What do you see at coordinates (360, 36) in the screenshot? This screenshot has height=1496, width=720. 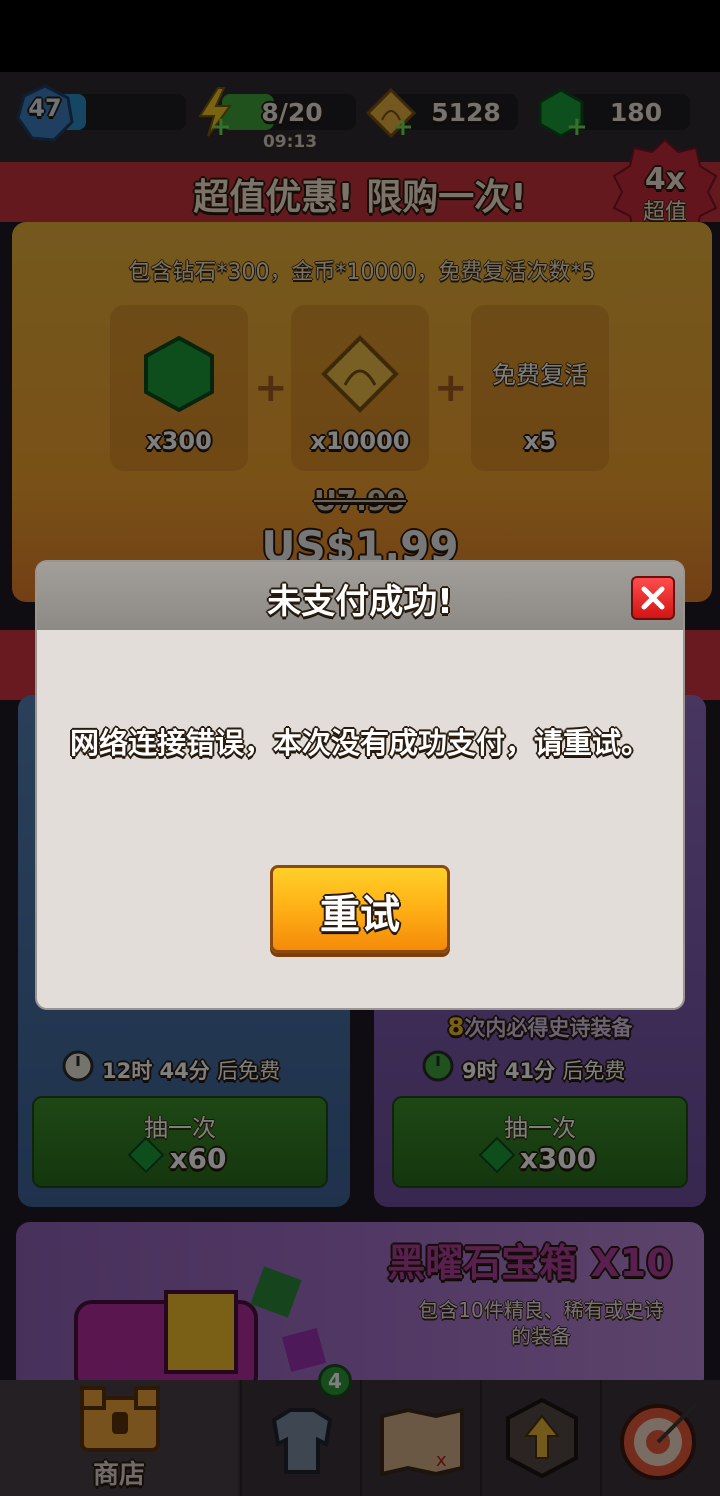 I see `status-bar` at bounding box center [360, 36].